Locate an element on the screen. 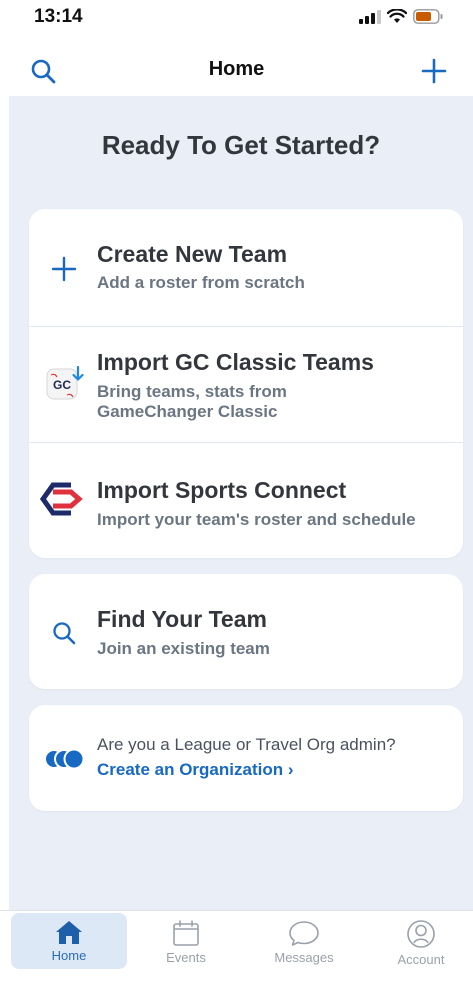 The image size is (473, 995). home-icon is located at coordinates (69, 932).